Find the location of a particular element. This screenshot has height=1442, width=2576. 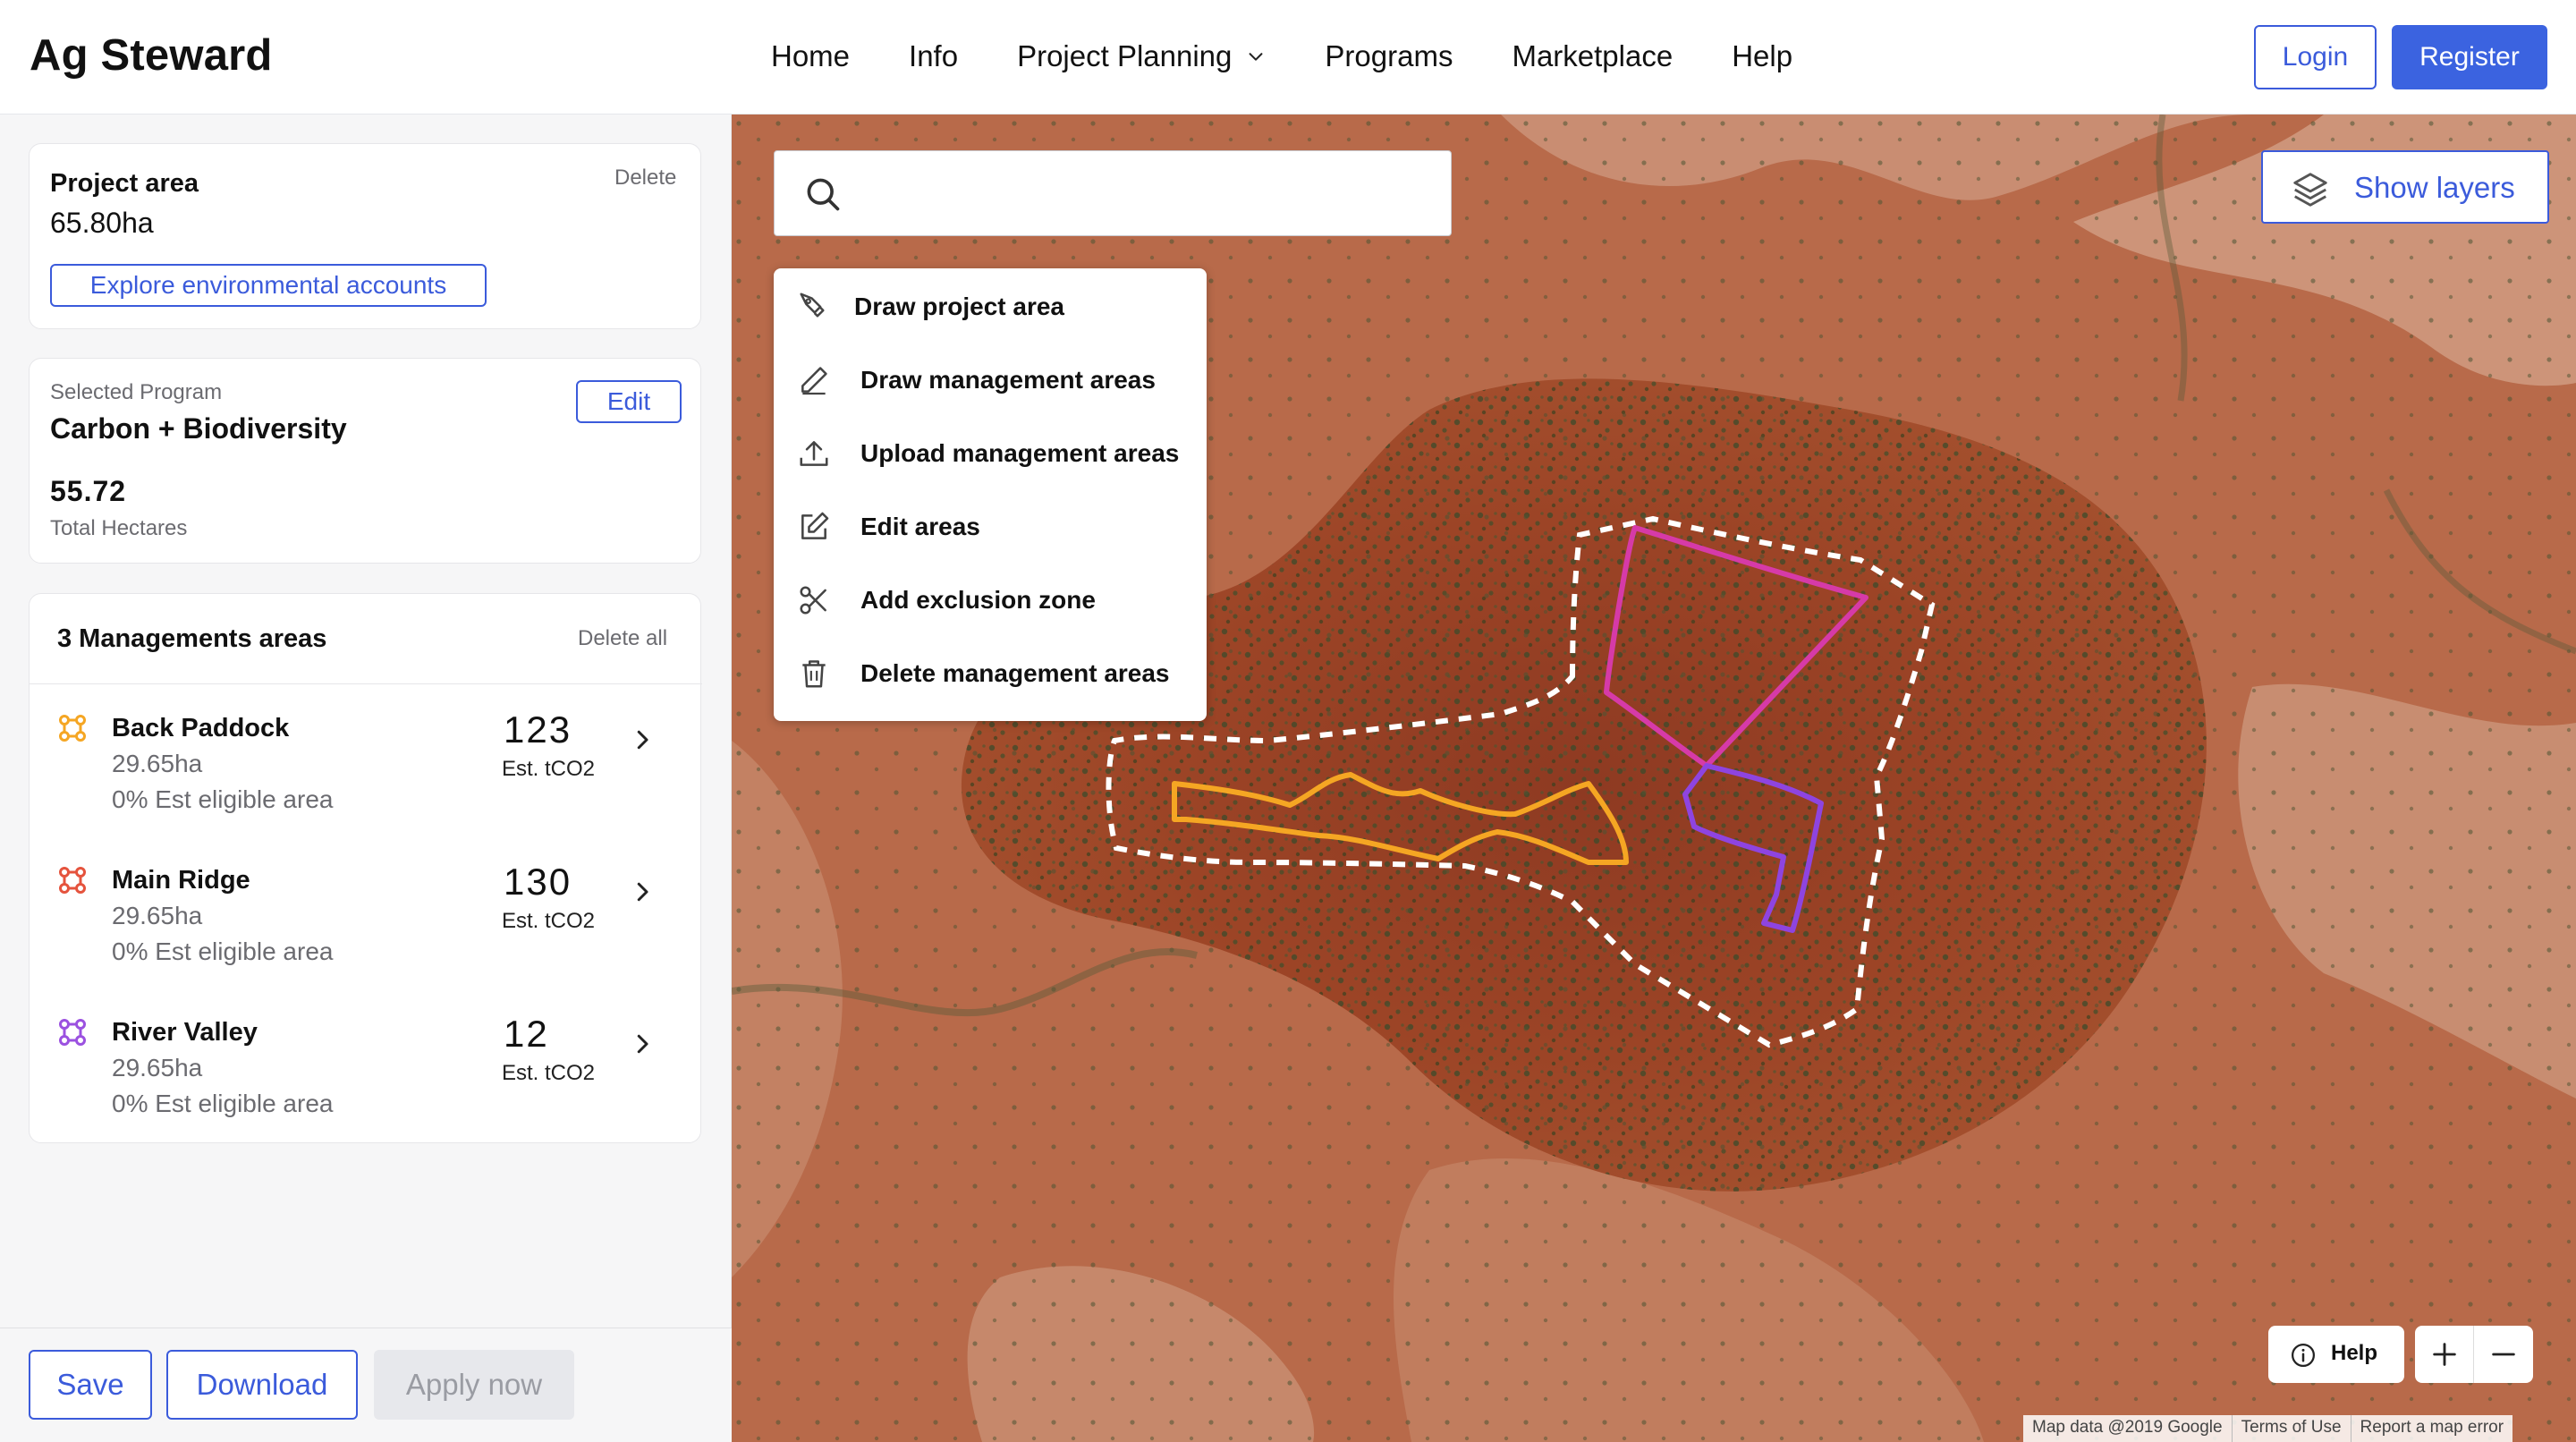

apply-now-button: Apply now is located at coordinates (474, 1385).